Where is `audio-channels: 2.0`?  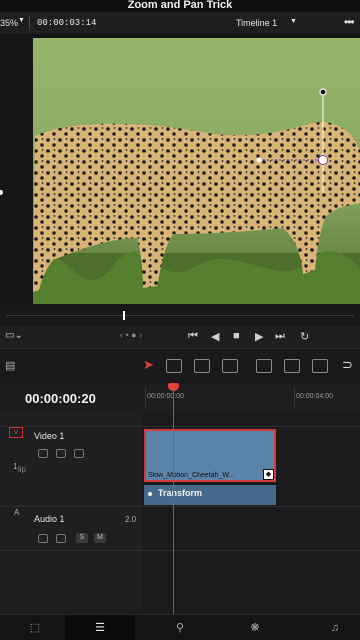 audio-channels: 2.0 is located at coordinates (131, 519).